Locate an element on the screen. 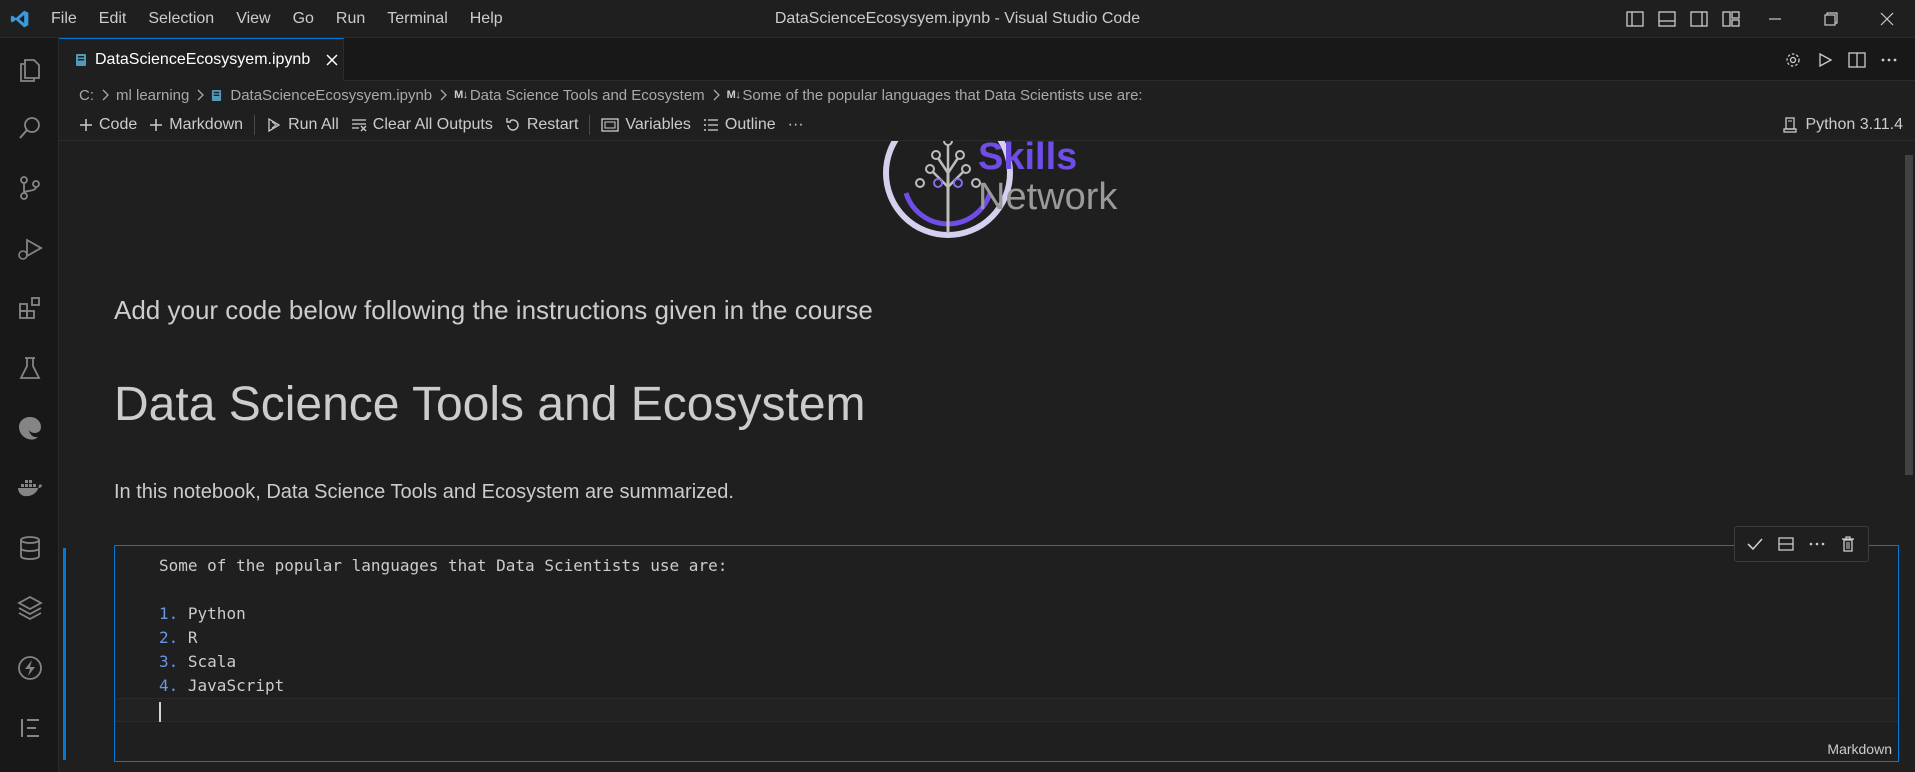 This screenshot has height=772, width=1915. breadcrumb-drive: C: is located at coordinates (86, 95).